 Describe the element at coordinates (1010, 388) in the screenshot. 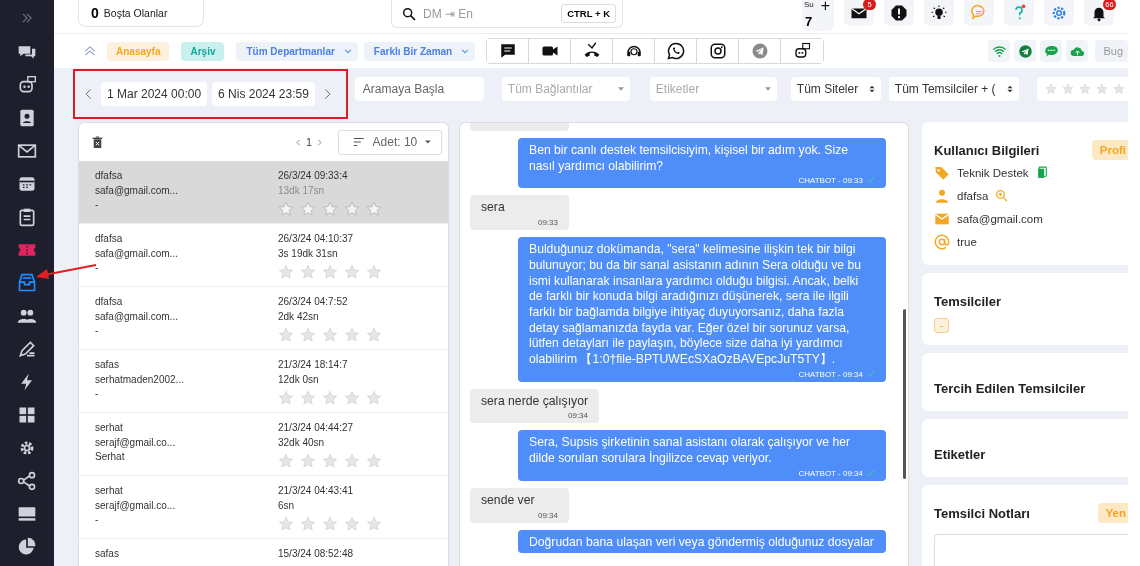

I see `card-title: Tercih Edilen Temsilciler` at that location.